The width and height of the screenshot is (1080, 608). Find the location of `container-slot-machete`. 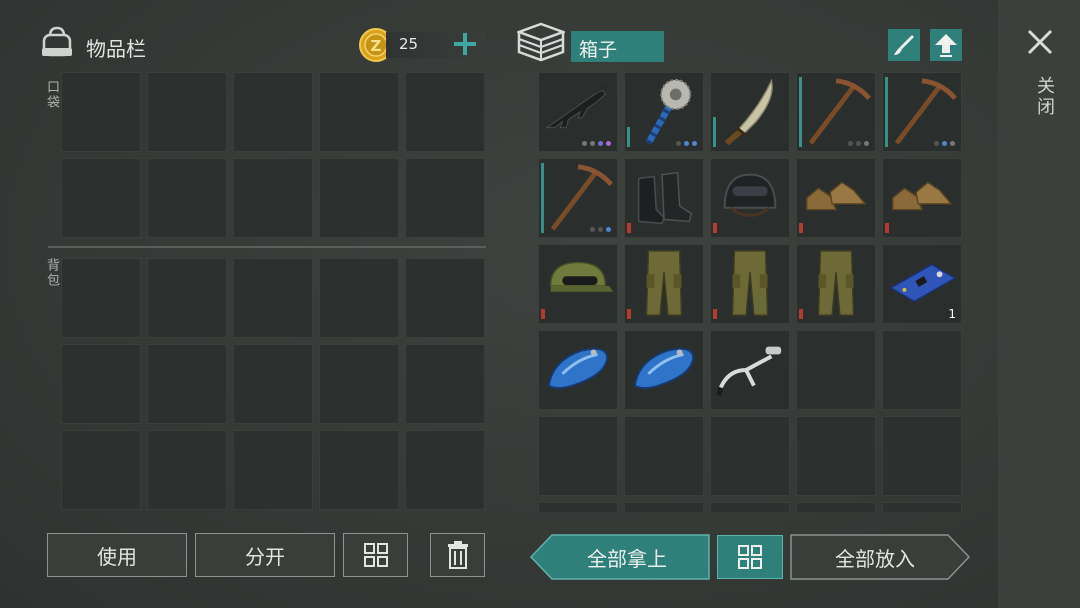

container-slot-machete is located at coordinates (750, 112).